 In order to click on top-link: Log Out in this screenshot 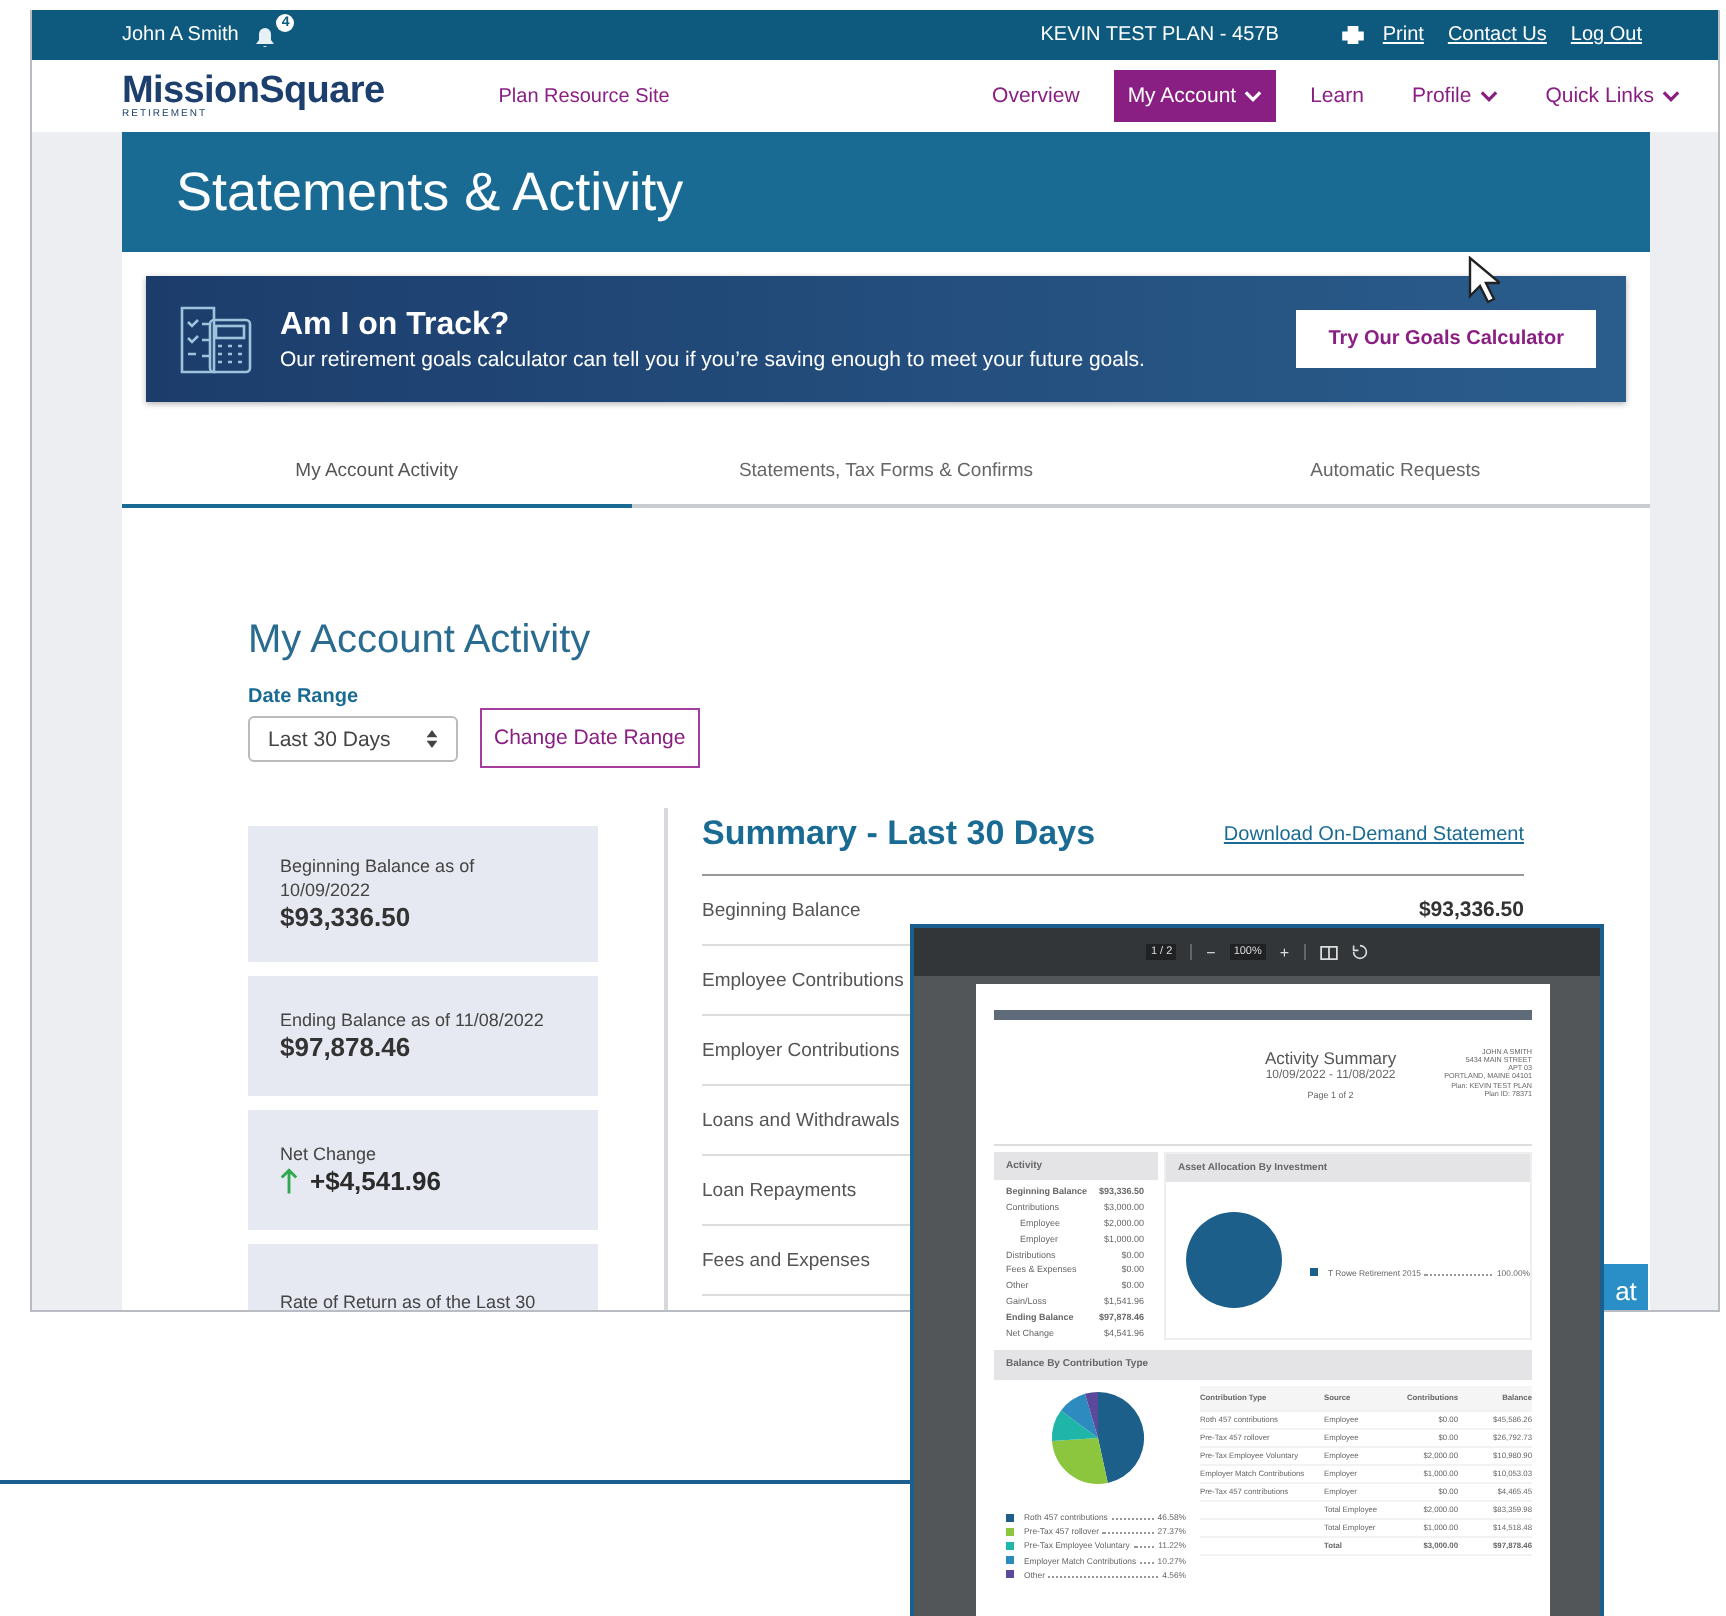, I will do `click(1606, 35)`.